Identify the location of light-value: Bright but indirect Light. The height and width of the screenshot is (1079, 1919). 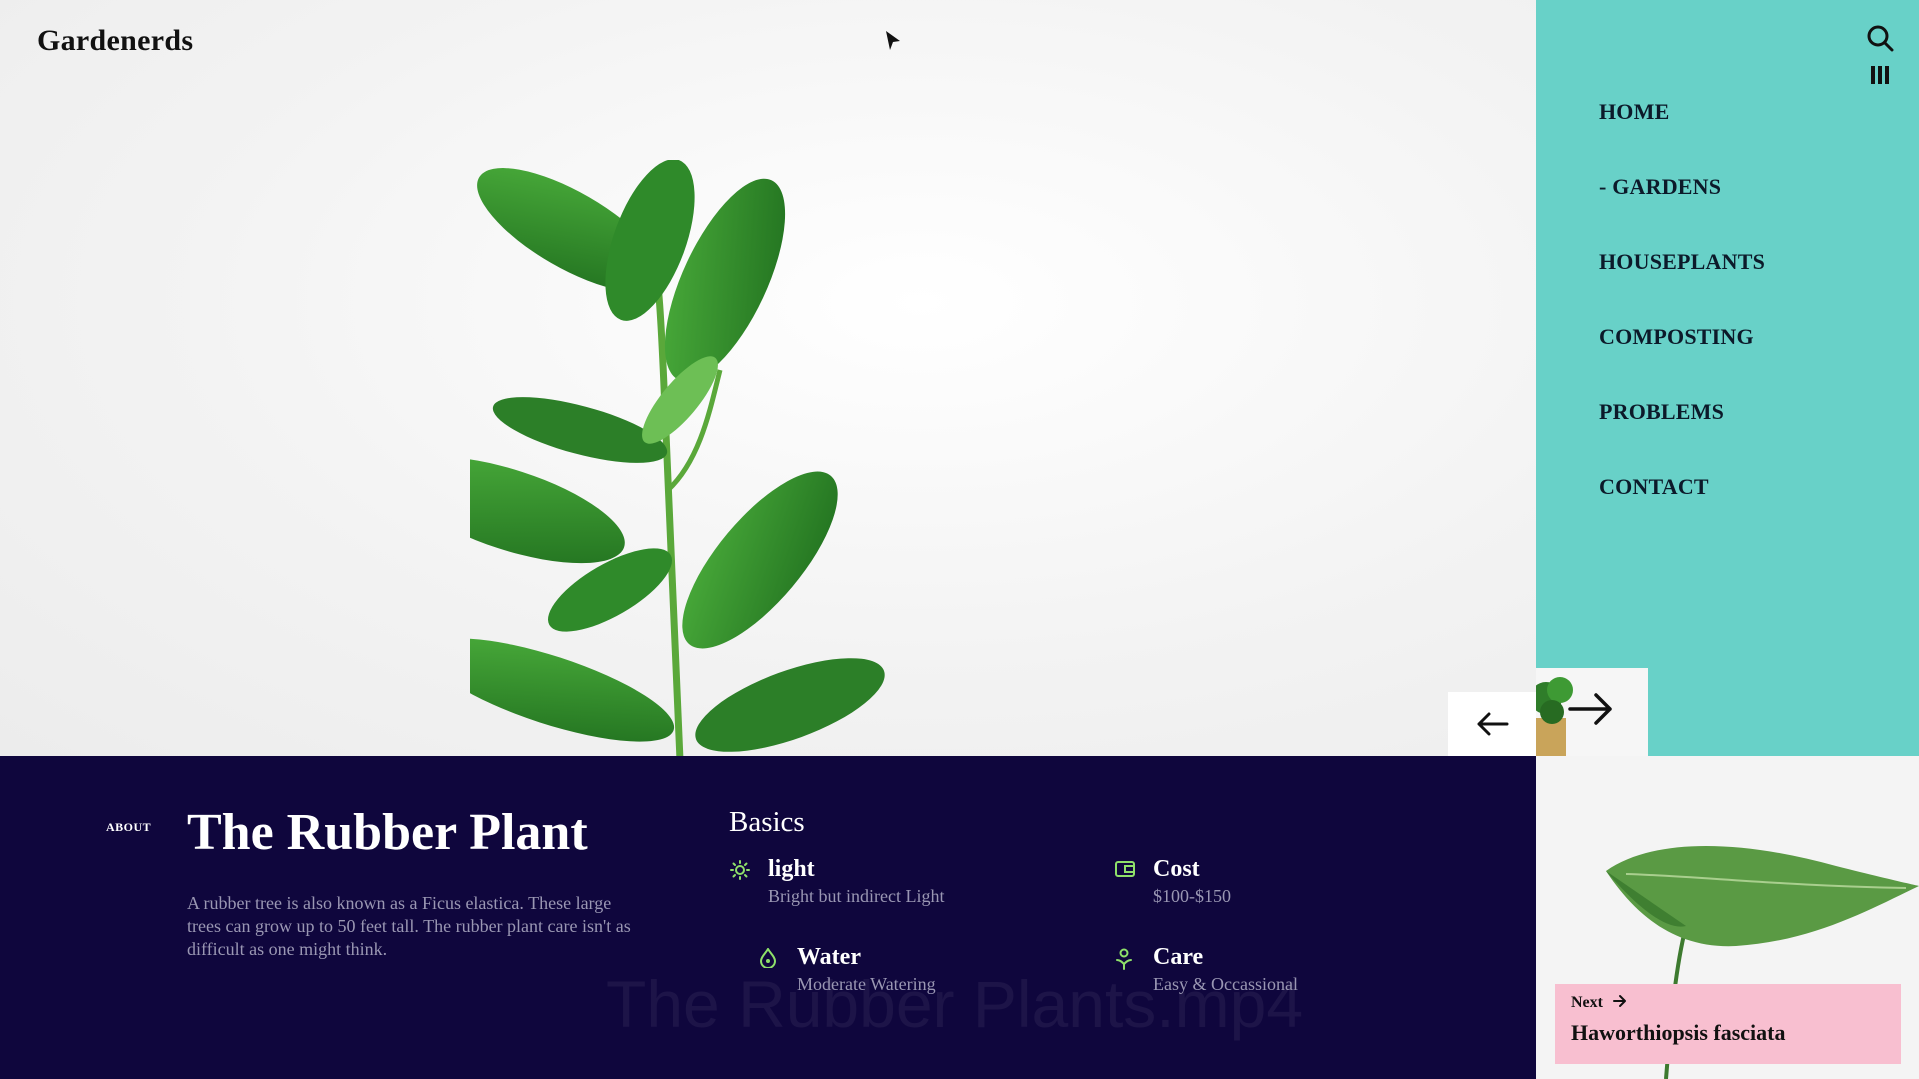
(856, 896).